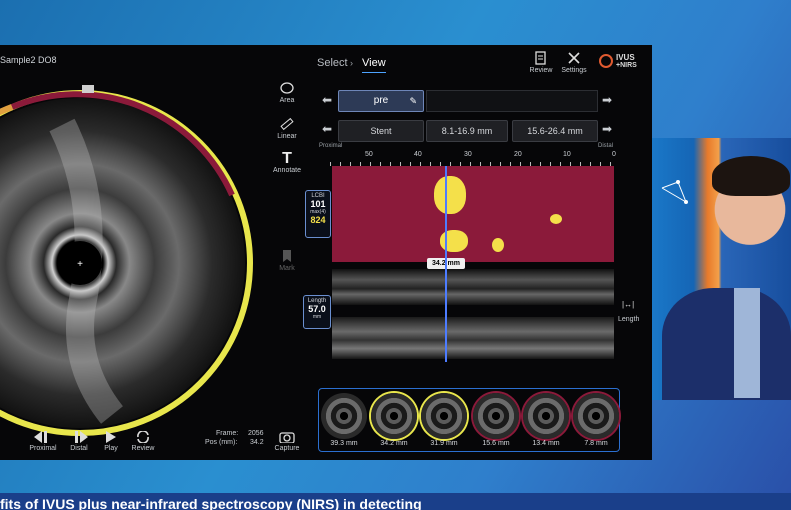 This screenshot has width=791, height=510. I want to click on segment-range-1: 8.1-16.9 mm, so click(467, 131).